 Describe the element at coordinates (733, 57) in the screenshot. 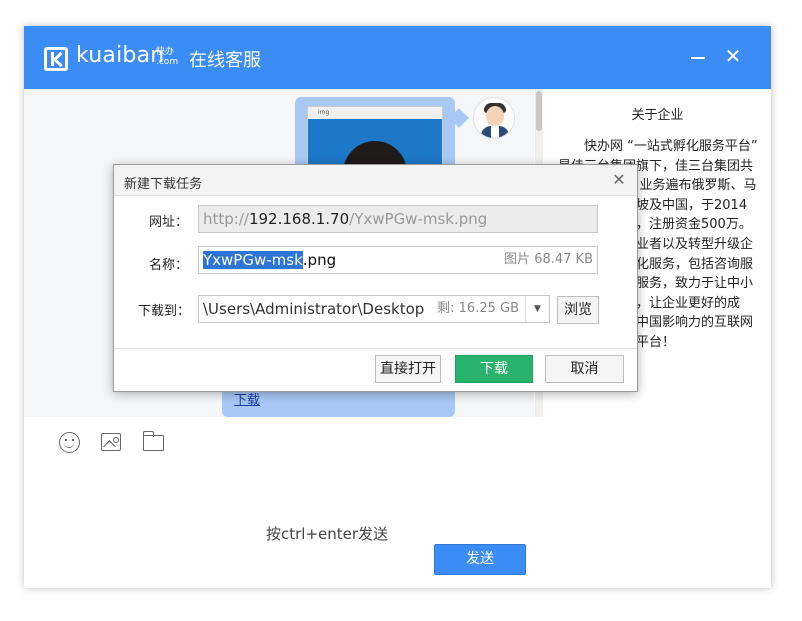

I see `close-icon: ✕` at that location.